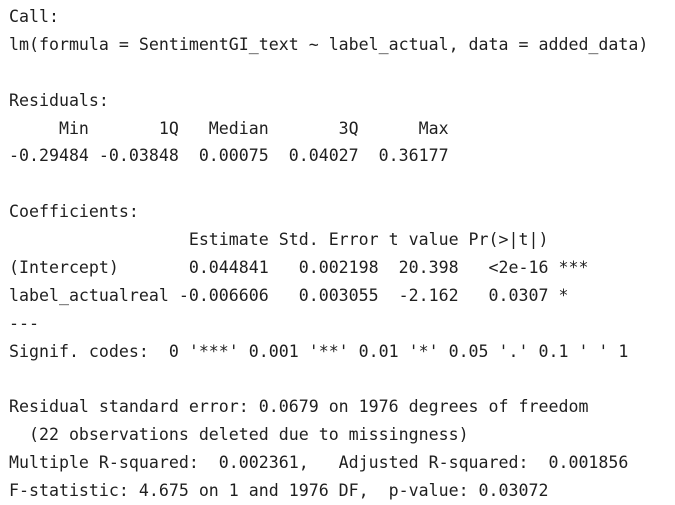  Describe the element at coordinates (234, 128) in the screenshot. I see `residuals-header-row: Min 1Q Median 3Q Max` at that location.